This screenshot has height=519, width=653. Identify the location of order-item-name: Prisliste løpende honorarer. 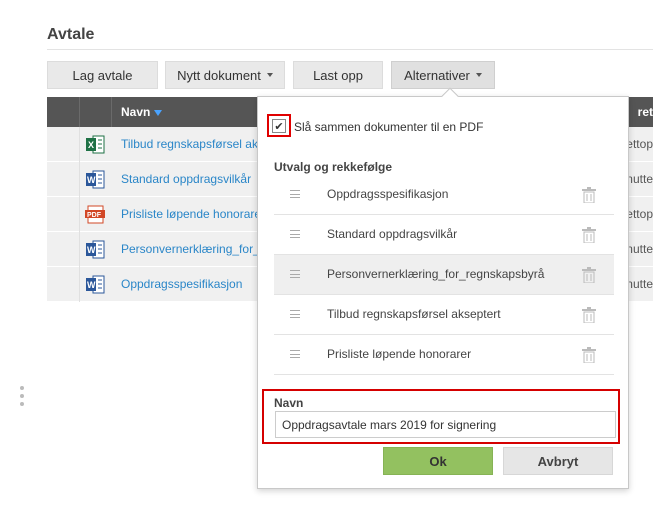
(399, 354).